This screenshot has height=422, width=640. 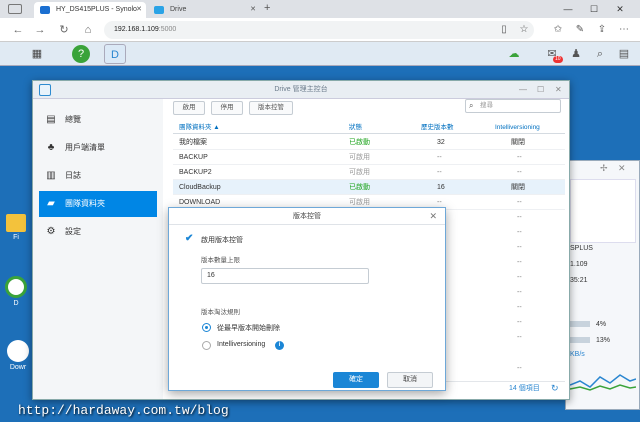 I want to click on item-count: 14 個項目, so click(x=524, y=388).